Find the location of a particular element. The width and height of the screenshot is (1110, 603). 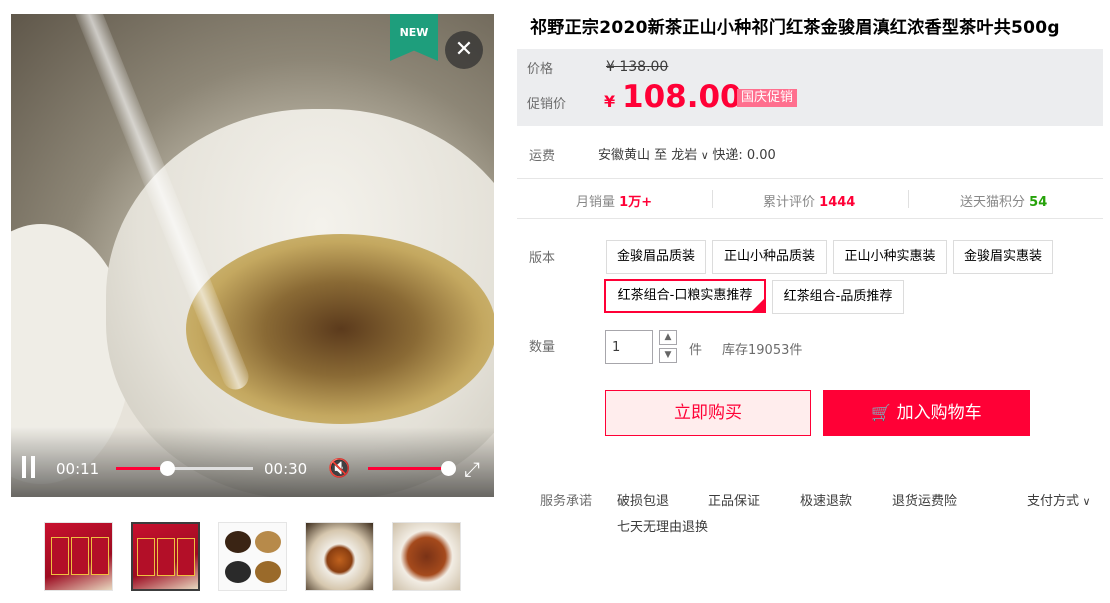

service-item: 七天无理由退换 is located at coordinates (662, 525).